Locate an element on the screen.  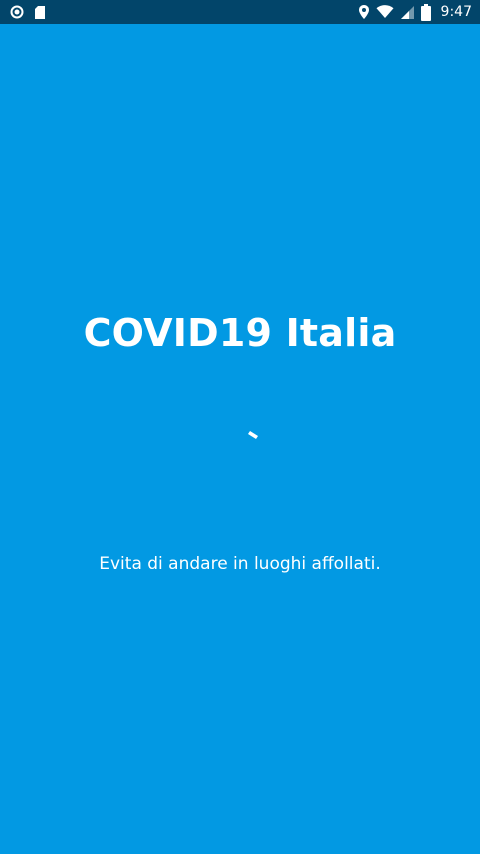
circle-notification-icon is located at coordinates (17, 12).